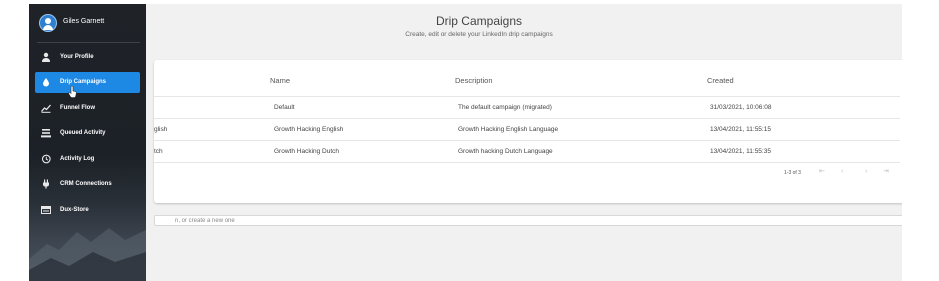 The width and height of the screenshot is (939, 281). Describe the element at coordinates (46, 82) in the screenshot. I see `drop-icon` at that location.